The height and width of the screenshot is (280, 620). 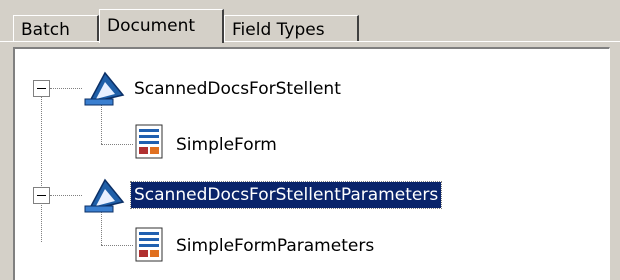 I want to click on tree-node-scanneddocsforstellent: ScannedDocsForStellent, so click(x=237, y=89).